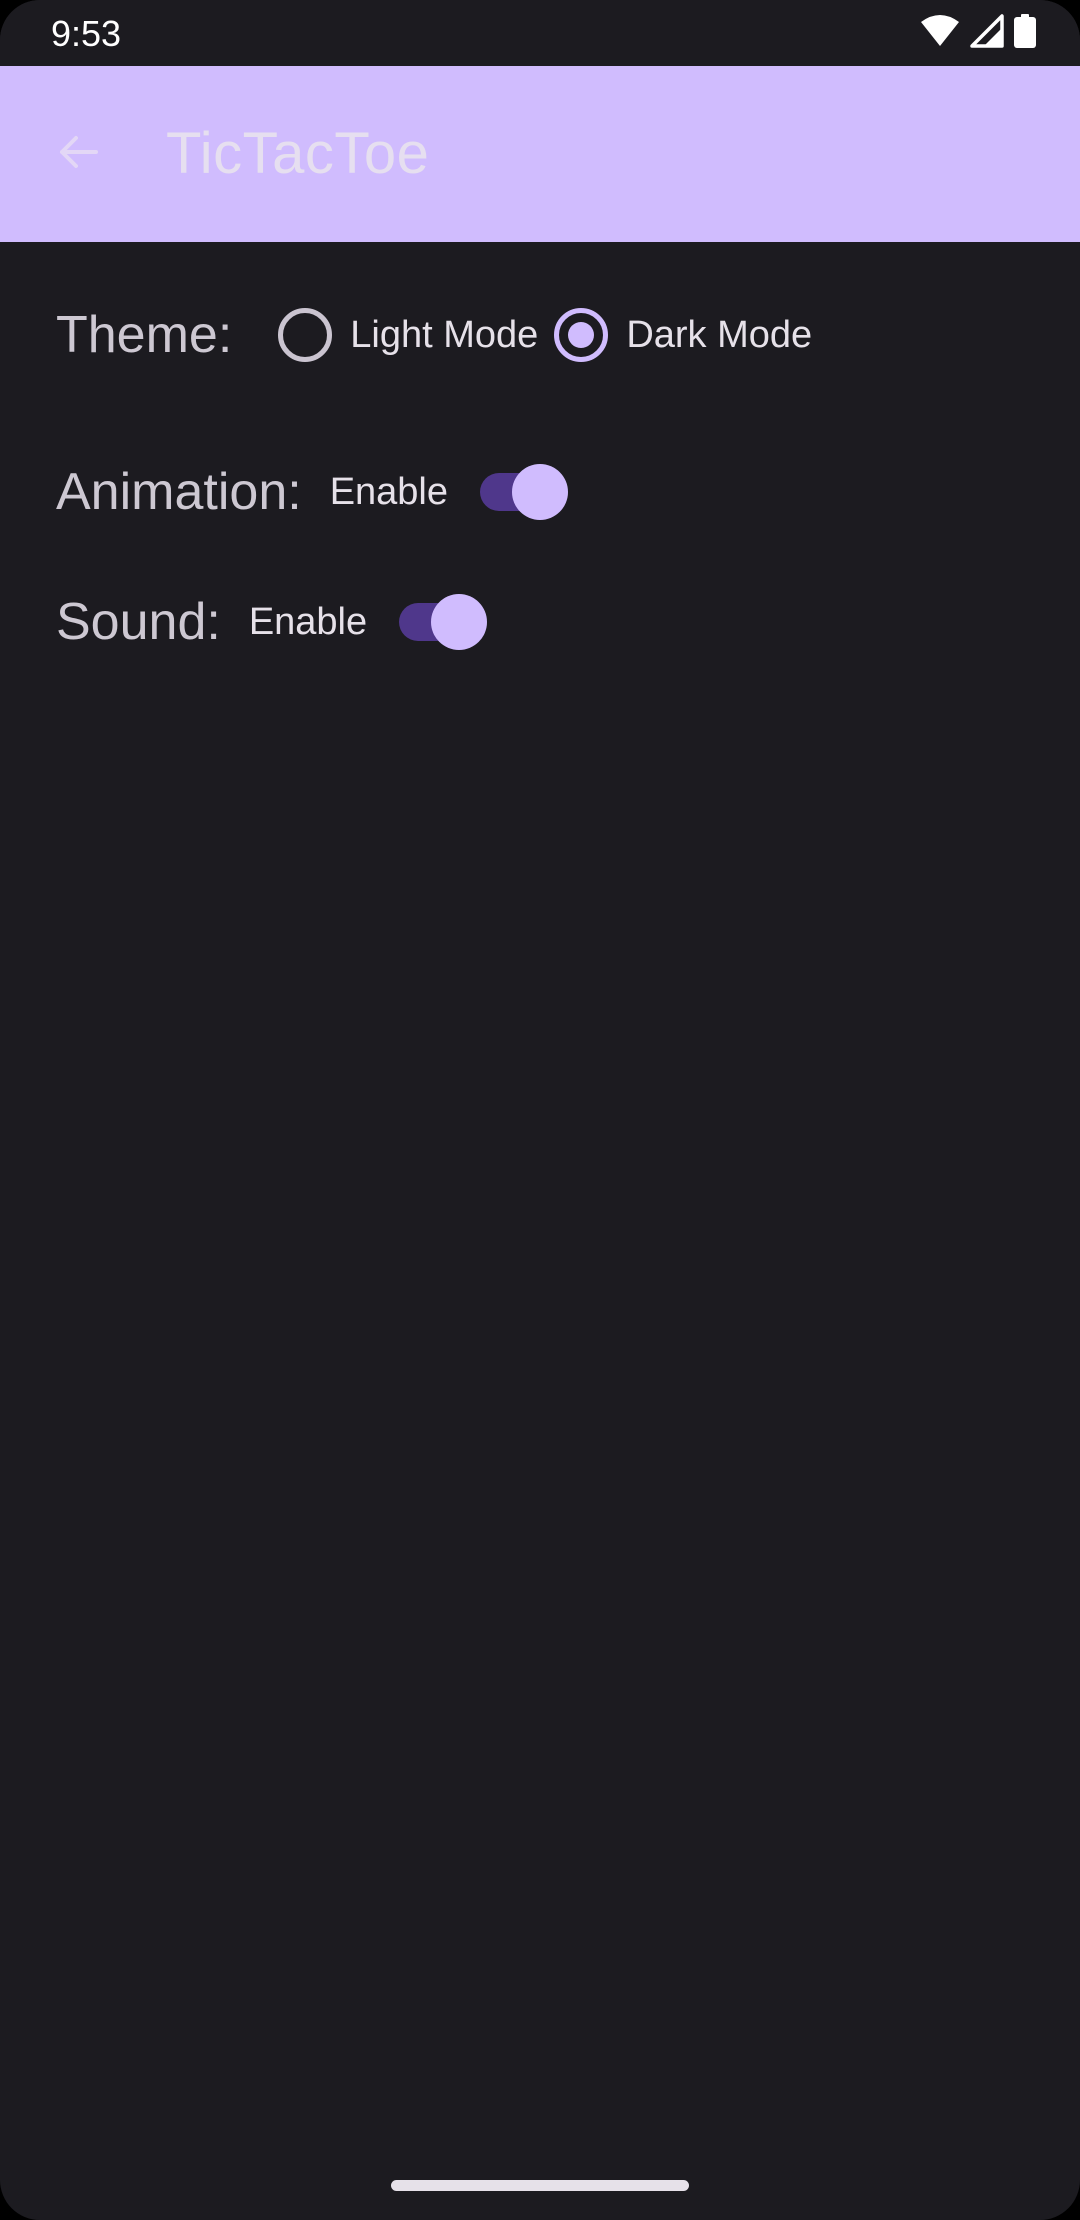 The height and width of the screenshot is (2220, 1080). I want to click on animation-switch, so click(524, 492).